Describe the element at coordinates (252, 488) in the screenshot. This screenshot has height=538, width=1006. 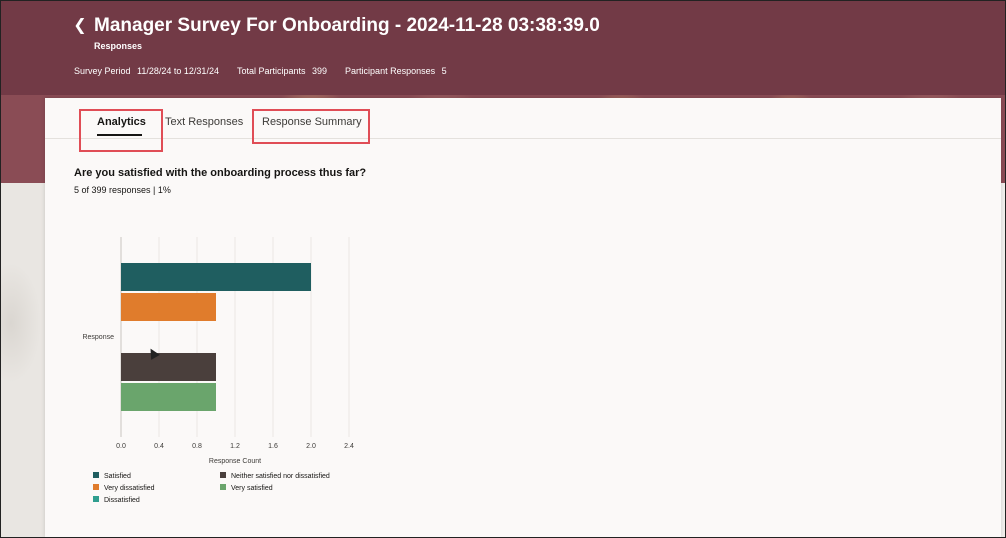
I see `legend-label: Very satisfied` at that location.